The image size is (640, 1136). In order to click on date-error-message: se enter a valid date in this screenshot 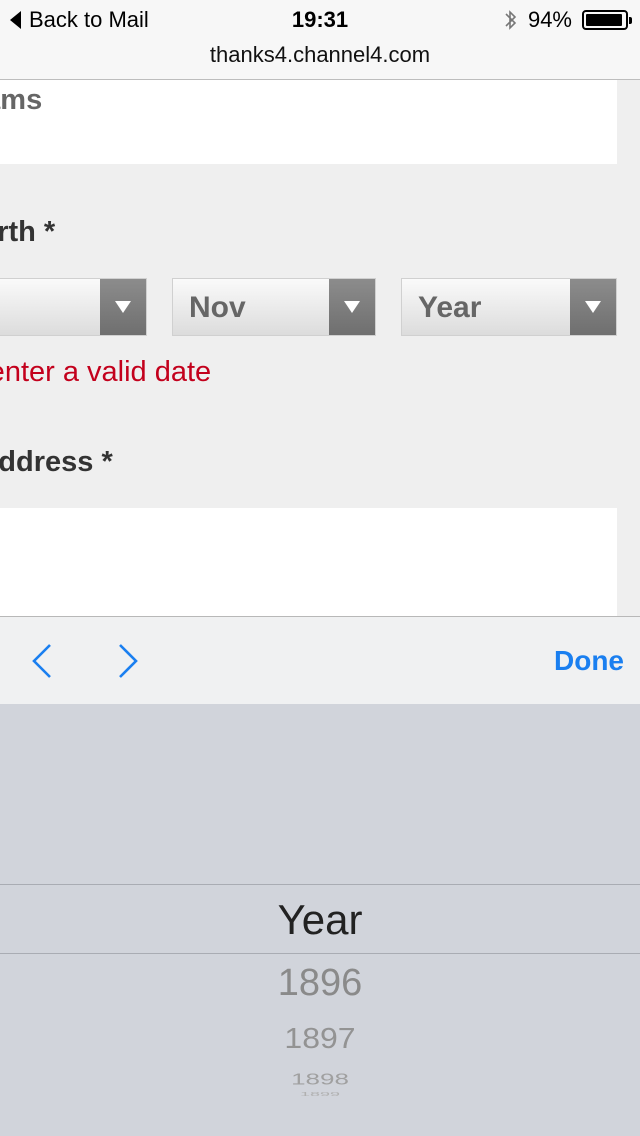, I will do `click(106, 372)`.